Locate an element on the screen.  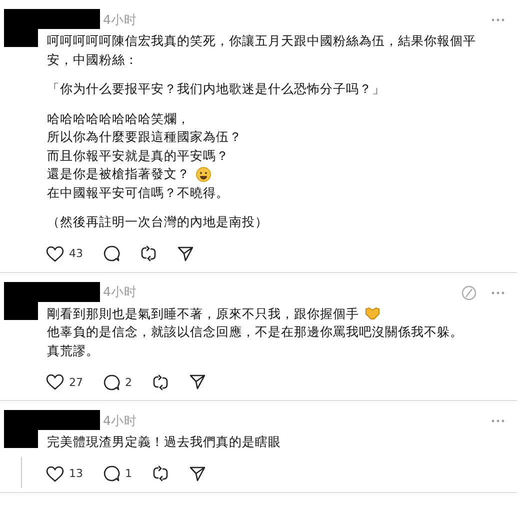
post-text: 所以你為什麼要跟這種國家為伍？ is located at coordinates (144, 137).